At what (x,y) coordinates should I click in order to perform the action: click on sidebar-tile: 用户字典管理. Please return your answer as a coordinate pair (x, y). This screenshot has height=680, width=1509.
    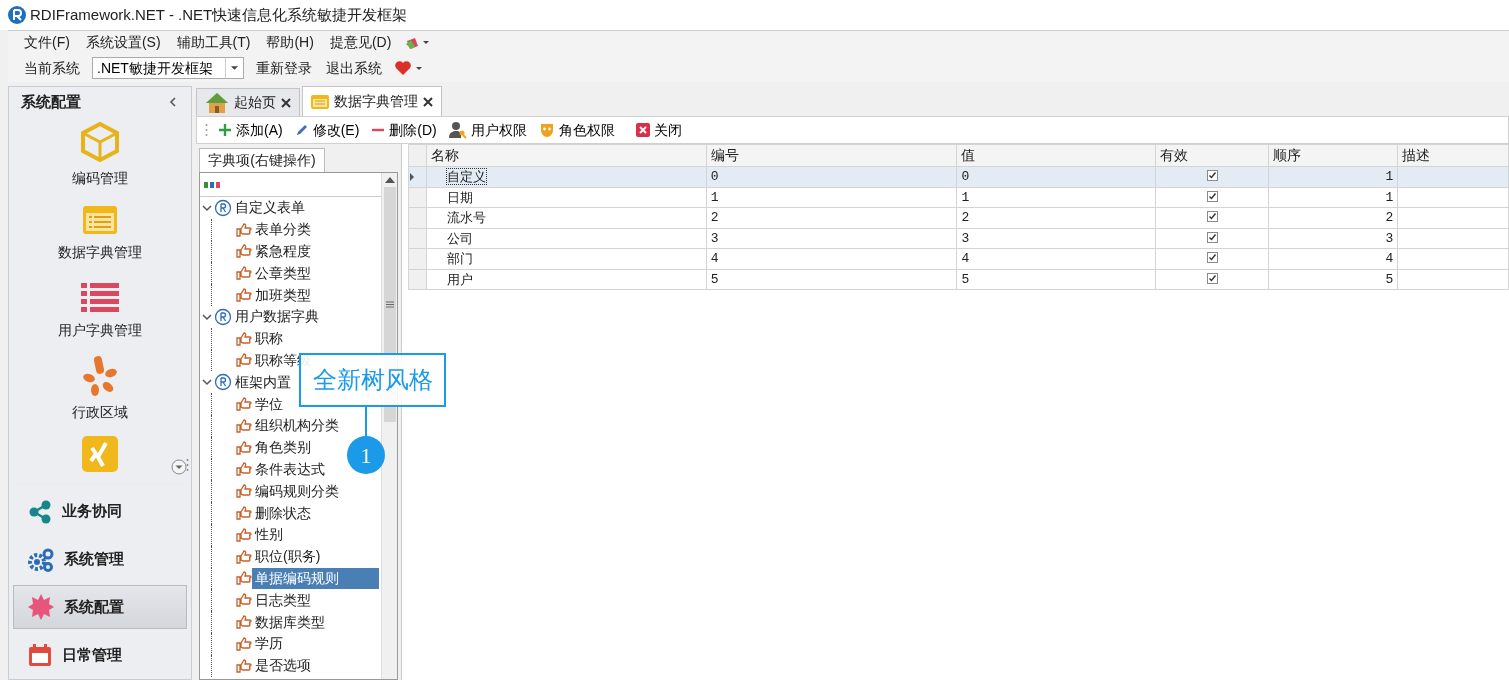
    Looking at the image, I should click on (100, 311).